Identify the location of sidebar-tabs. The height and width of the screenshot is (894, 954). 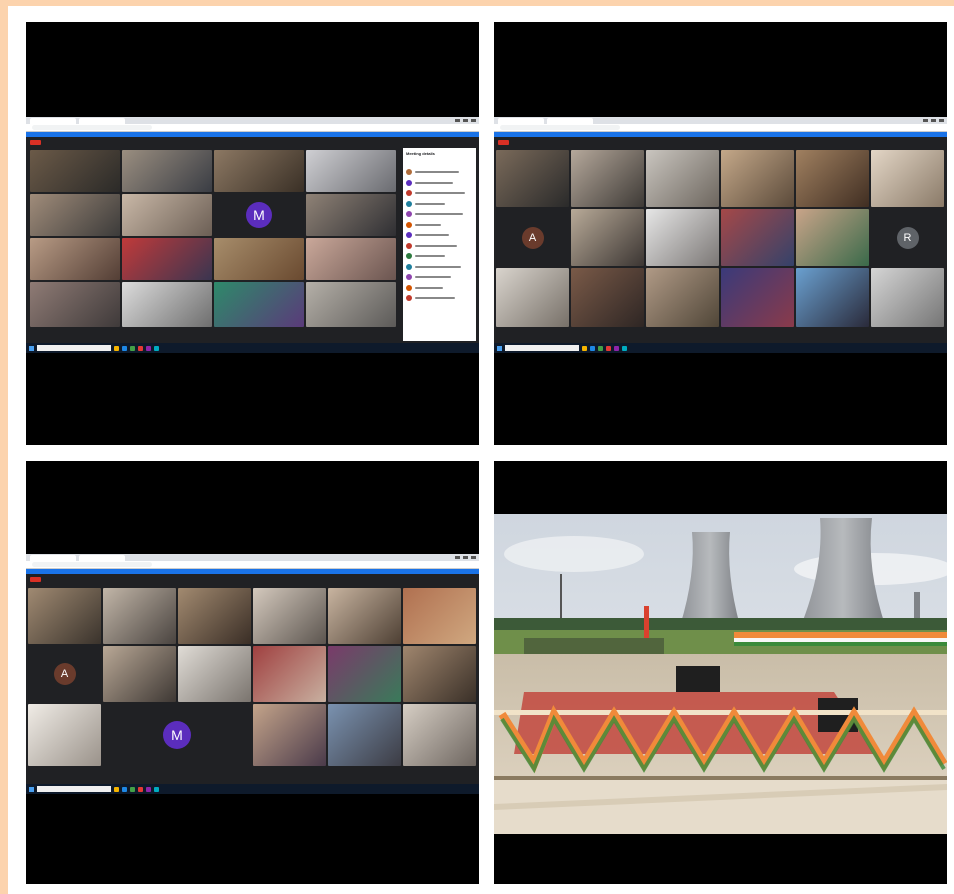
(439, 163).